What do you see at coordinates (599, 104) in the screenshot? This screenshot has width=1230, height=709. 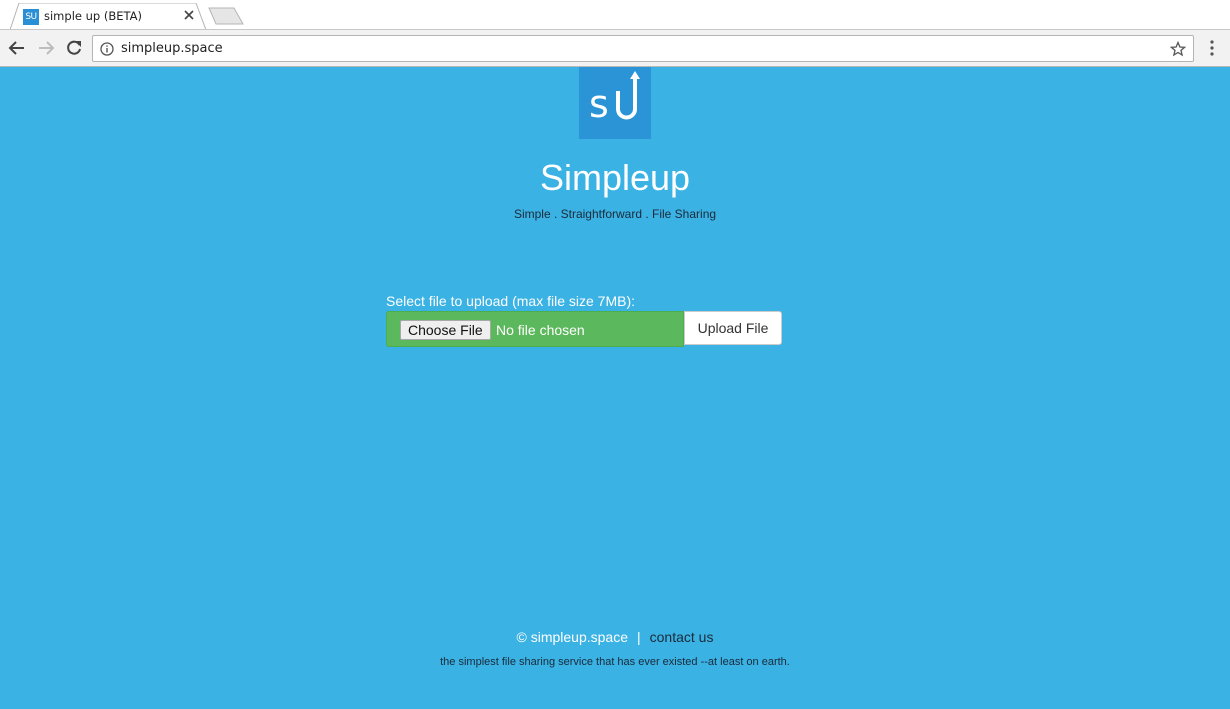 I see `svg-text: s` at bounding box center [599, 104].